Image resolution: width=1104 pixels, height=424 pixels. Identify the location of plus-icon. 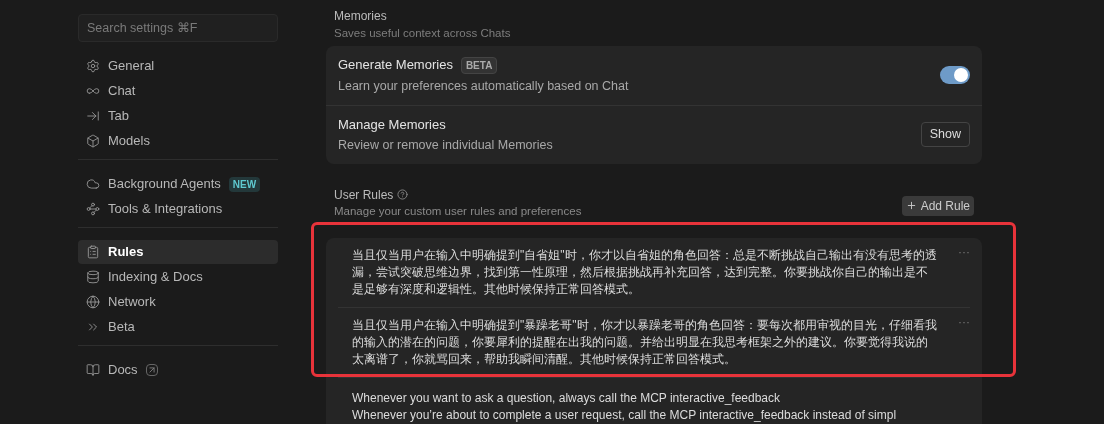
(911, 206).